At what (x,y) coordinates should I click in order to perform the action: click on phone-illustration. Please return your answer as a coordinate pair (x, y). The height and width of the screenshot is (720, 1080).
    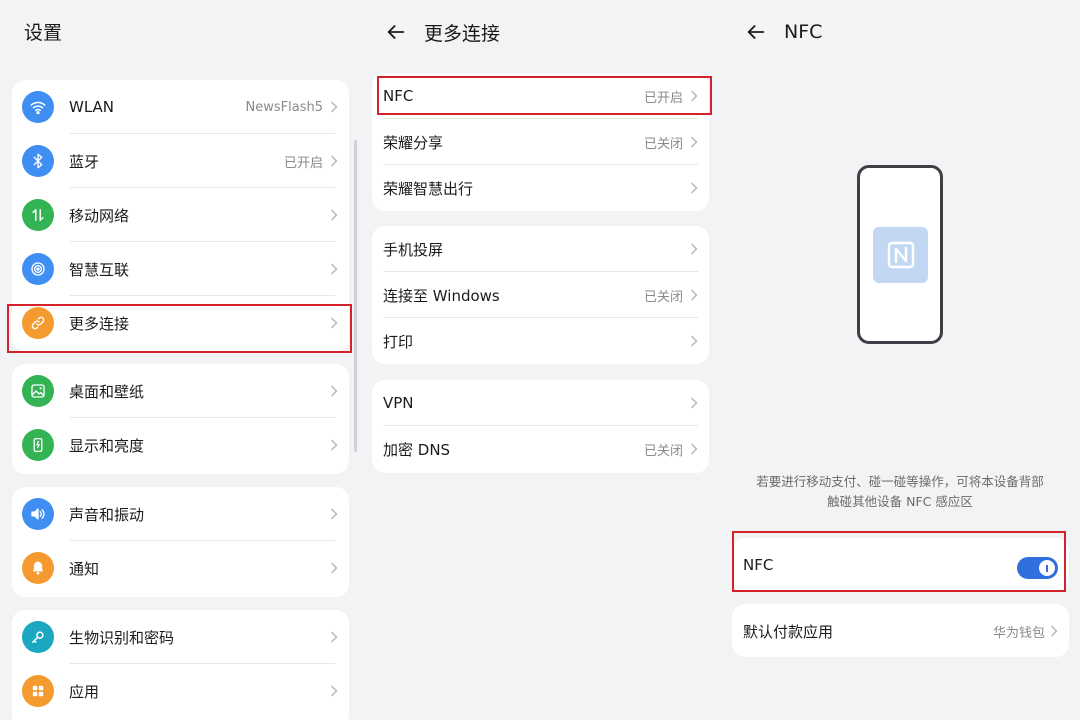
    Looking at the image, I should click on (900, 254).